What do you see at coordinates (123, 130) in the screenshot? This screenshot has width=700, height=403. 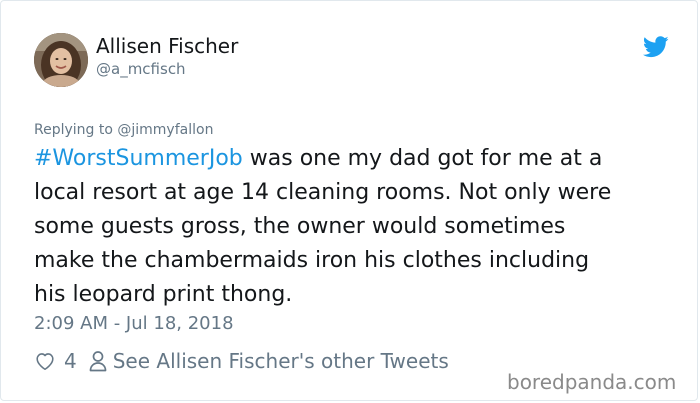 I see `reply-context: Replying to @jimmyfallon` at bounding box center [123, 130].